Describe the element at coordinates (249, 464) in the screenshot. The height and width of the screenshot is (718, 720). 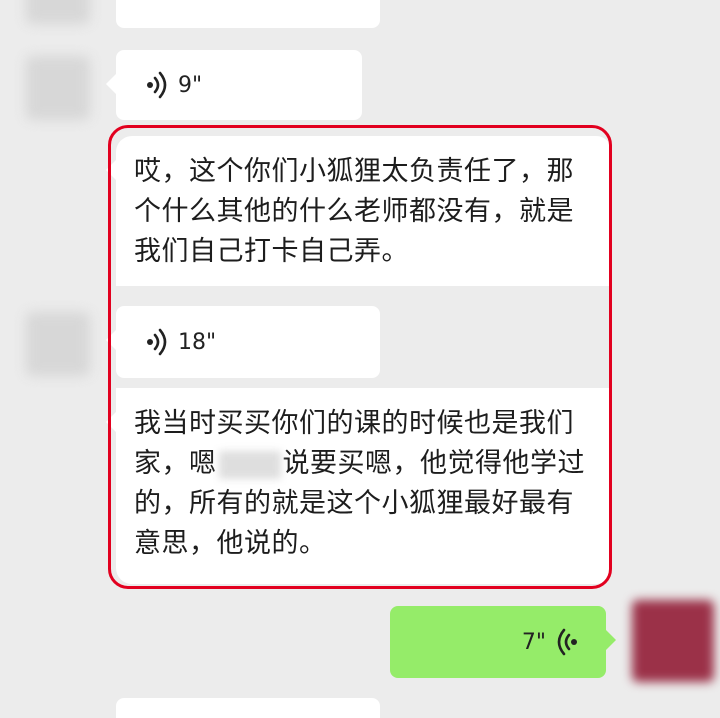
I see `redacted-name` at that location.